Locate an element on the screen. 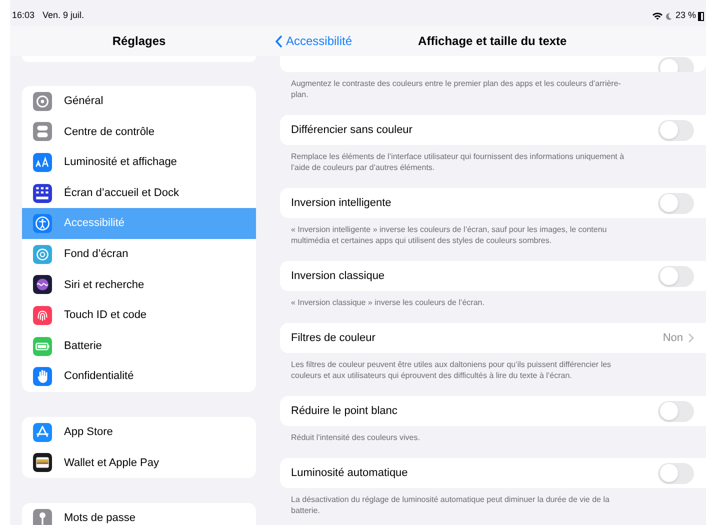 The image size is (706, 525). battery-percentage: 23 % is located at coordinates (685, 15).